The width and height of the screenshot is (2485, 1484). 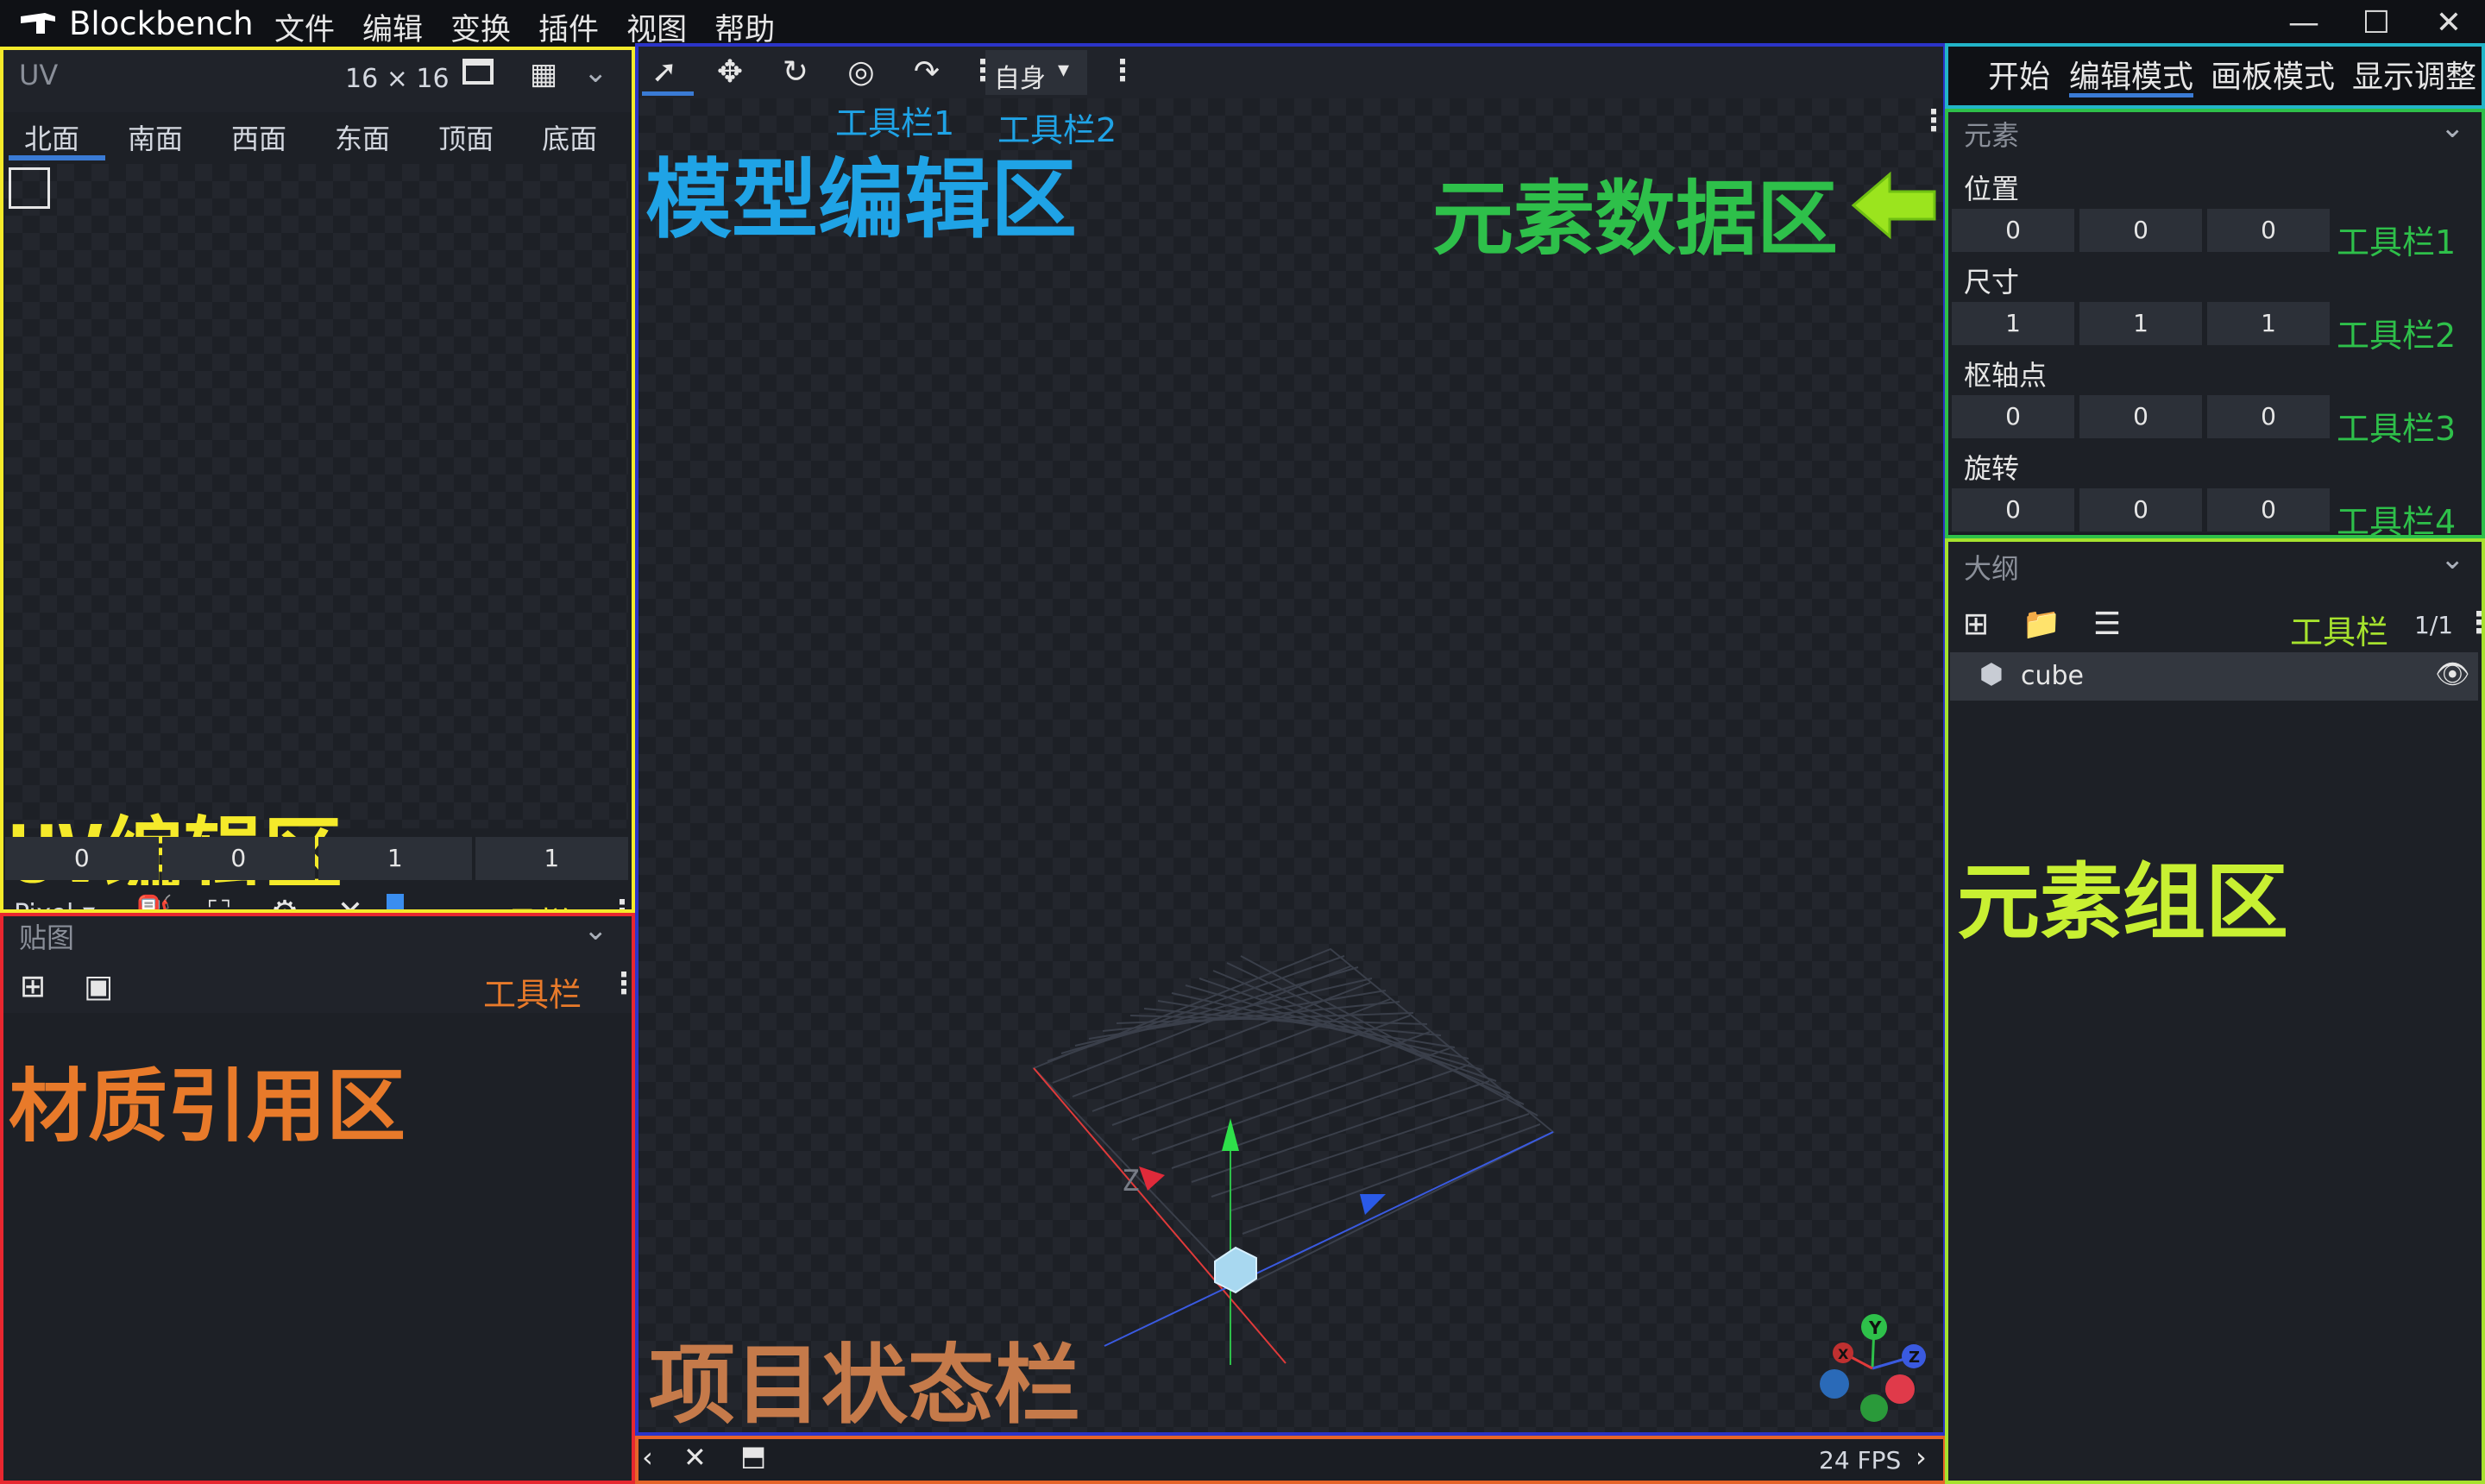 I want to click on mode-tab-paint: 画板模式, so click(x=2273, y=74).